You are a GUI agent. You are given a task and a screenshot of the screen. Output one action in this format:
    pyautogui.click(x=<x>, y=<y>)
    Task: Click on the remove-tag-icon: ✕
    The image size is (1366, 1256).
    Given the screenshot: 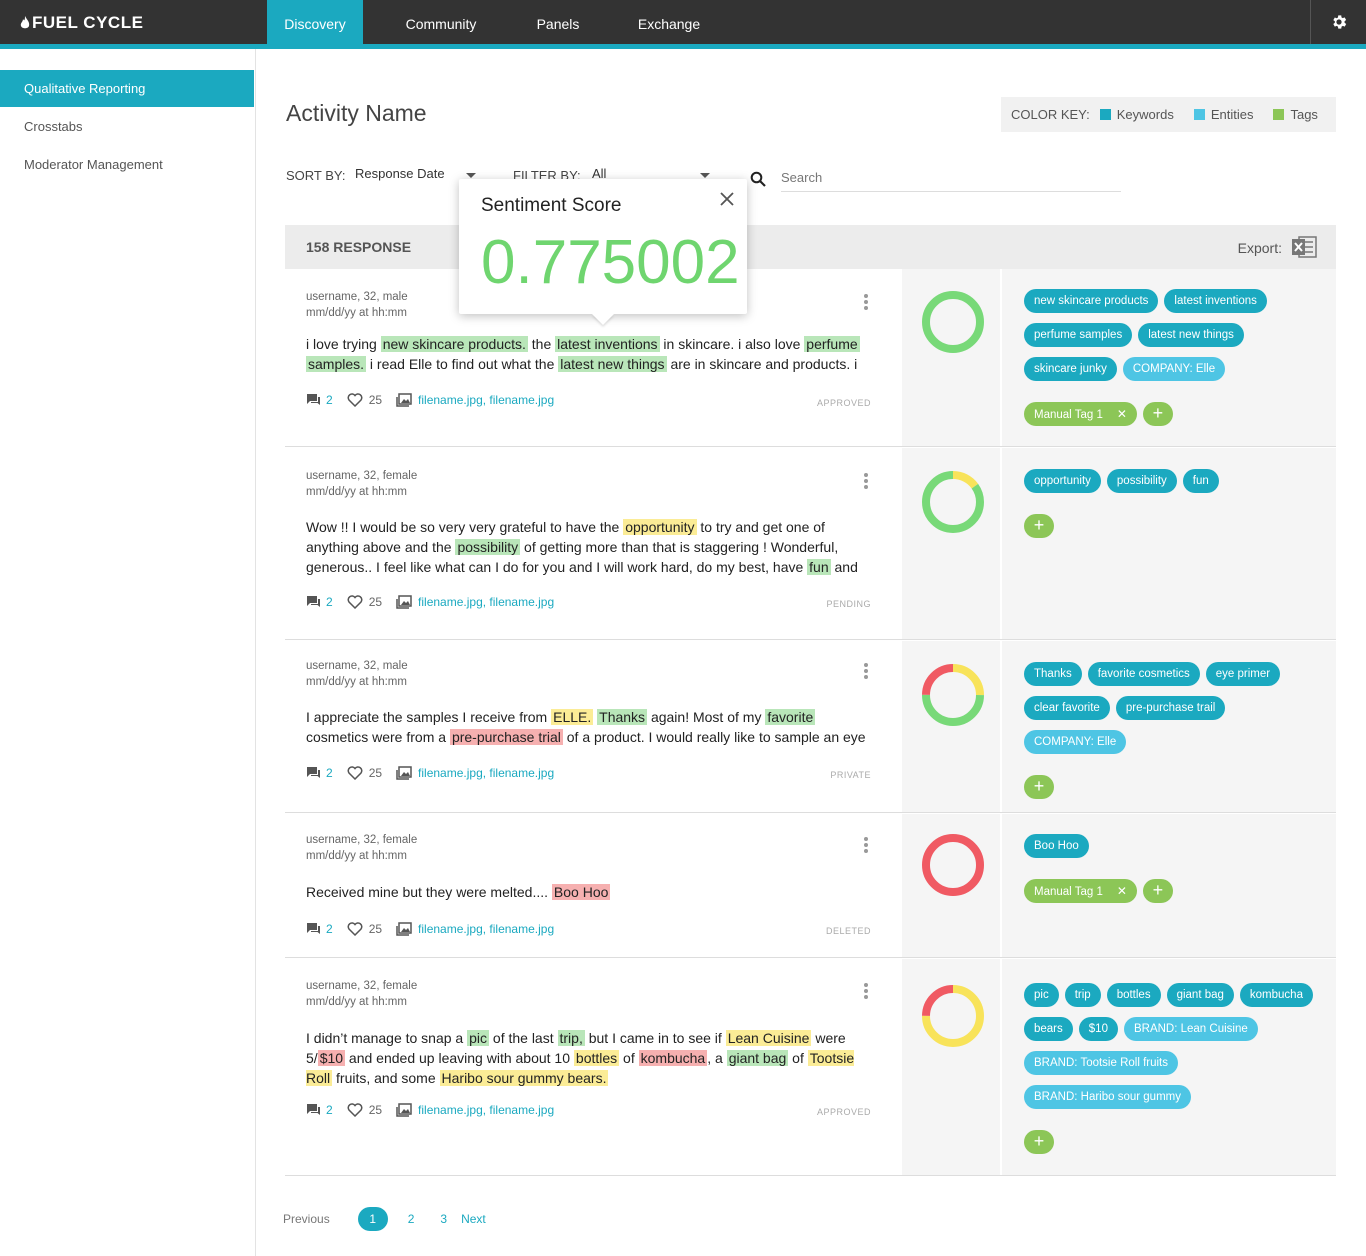 What is the action you would take?
    pyautogui.click(x=1122, y=414)
    